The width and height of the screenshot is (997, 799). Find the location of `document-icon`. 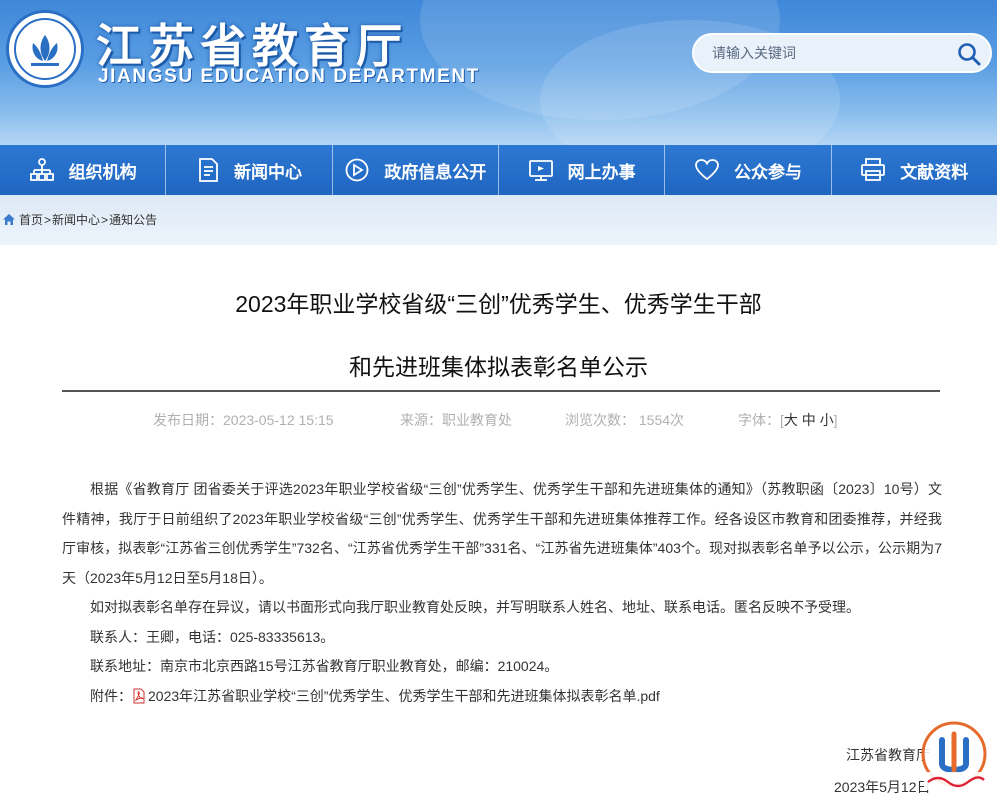

document-icon is located at coordinates (208, 170).